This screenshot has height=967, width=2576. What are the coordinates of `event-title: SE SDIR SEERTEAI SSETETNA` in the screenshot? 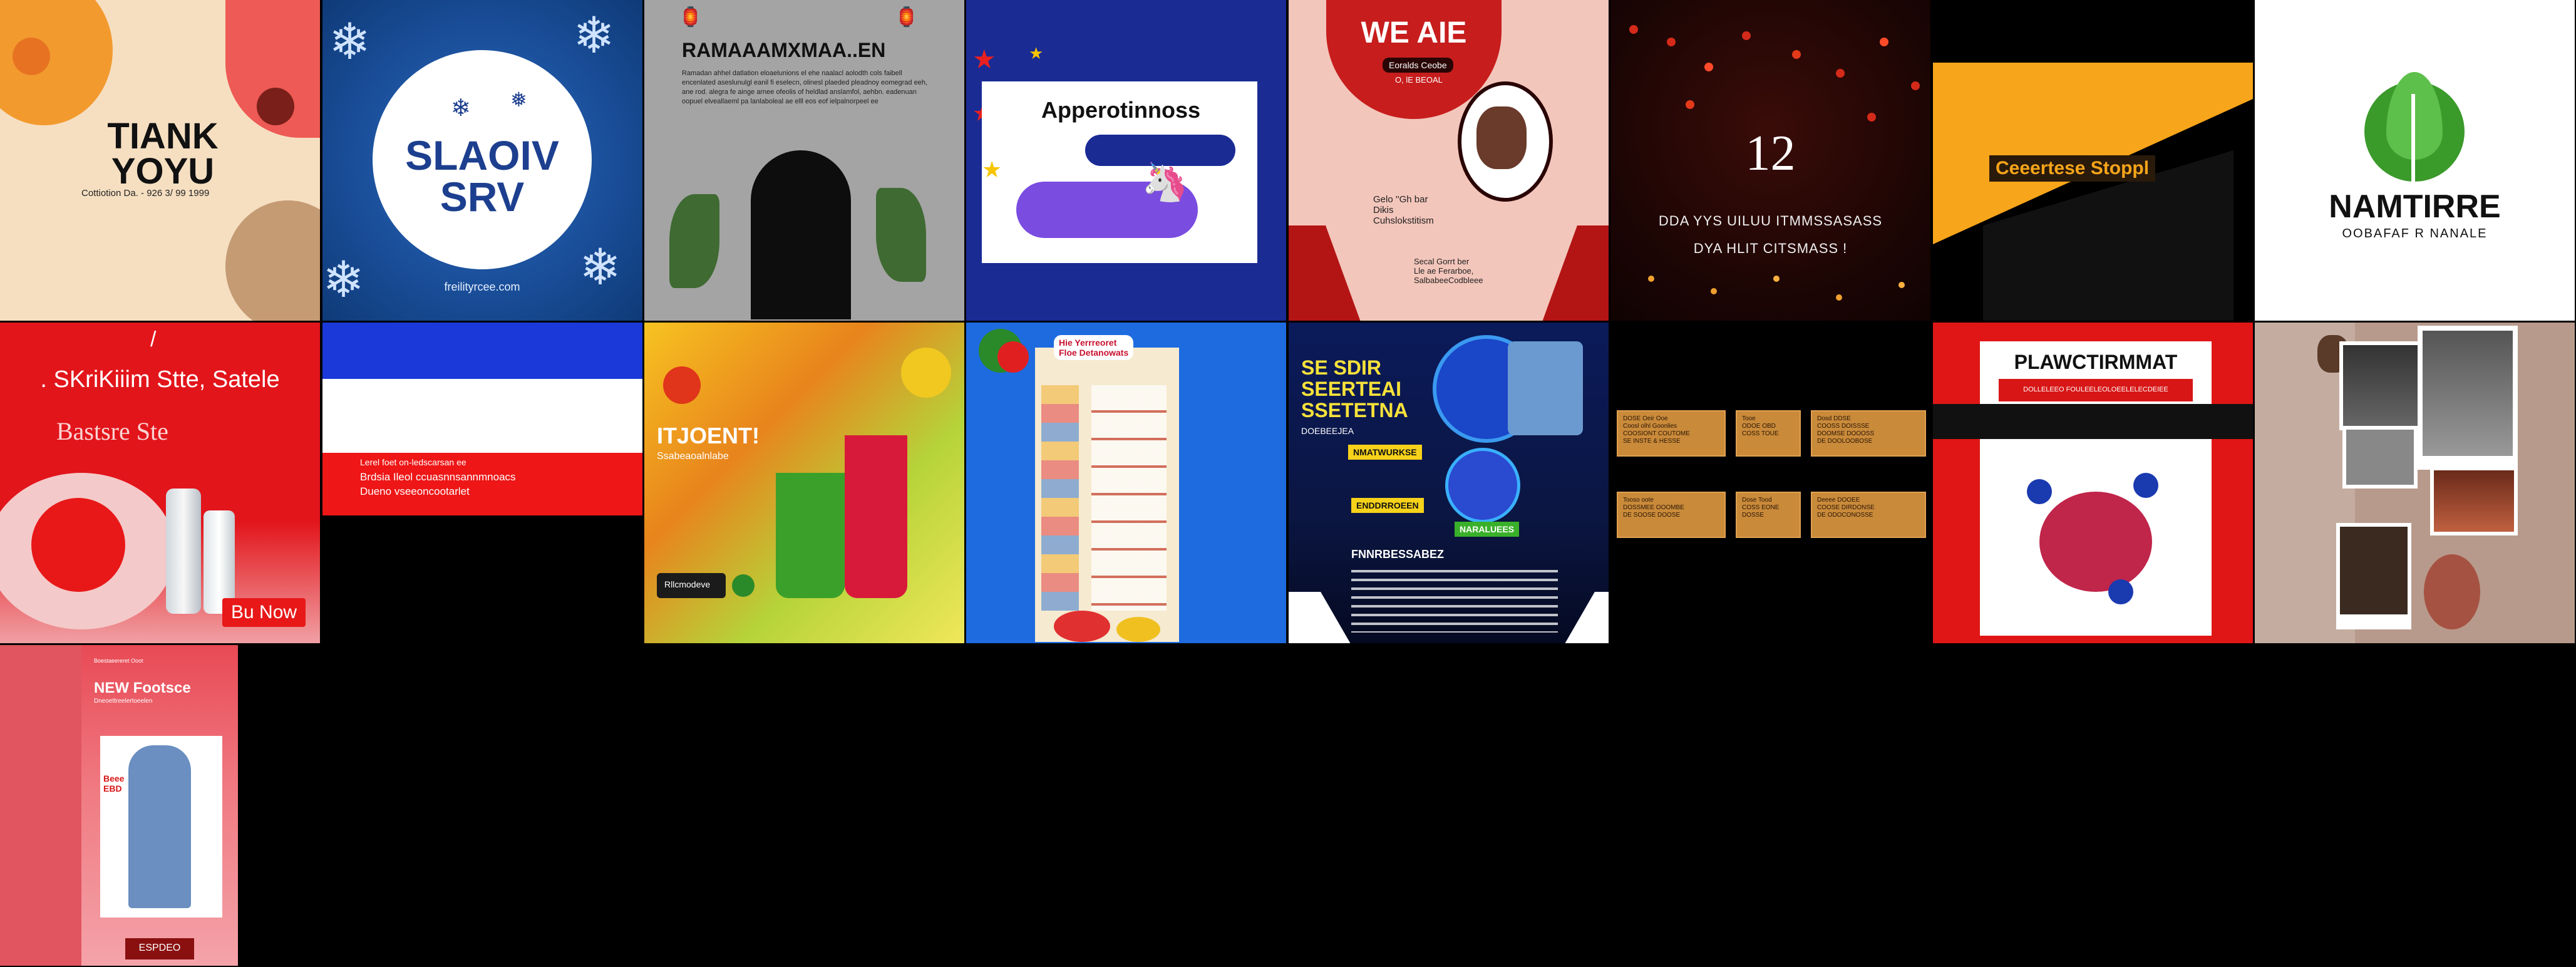 It's located at (1354, 388).